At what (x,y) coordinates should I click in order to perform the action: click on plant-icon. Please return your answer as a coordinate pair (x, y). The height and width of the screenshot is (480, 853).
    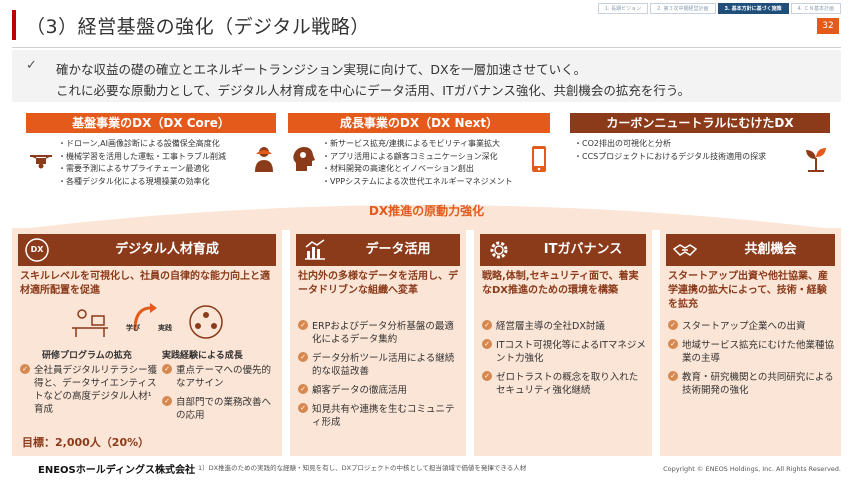
    Looking at the image, I should click on (816, 160).